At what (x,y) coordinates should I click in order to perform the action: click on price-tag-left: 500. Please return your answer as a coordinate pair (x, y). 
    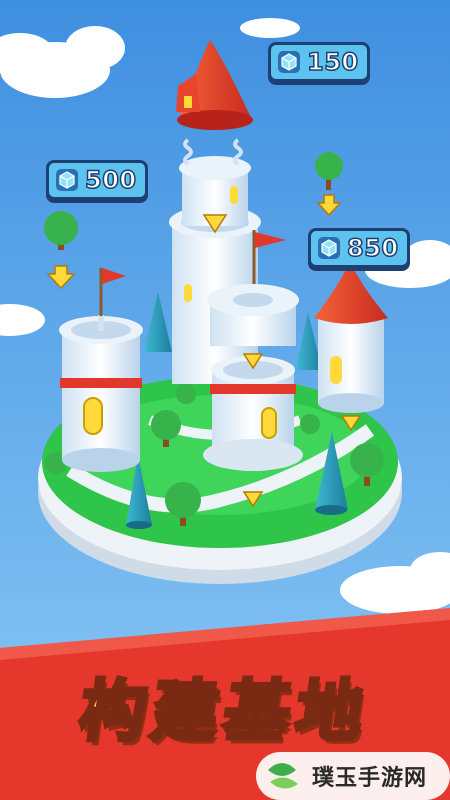
    Looking at the image, I should click on (97, 180).